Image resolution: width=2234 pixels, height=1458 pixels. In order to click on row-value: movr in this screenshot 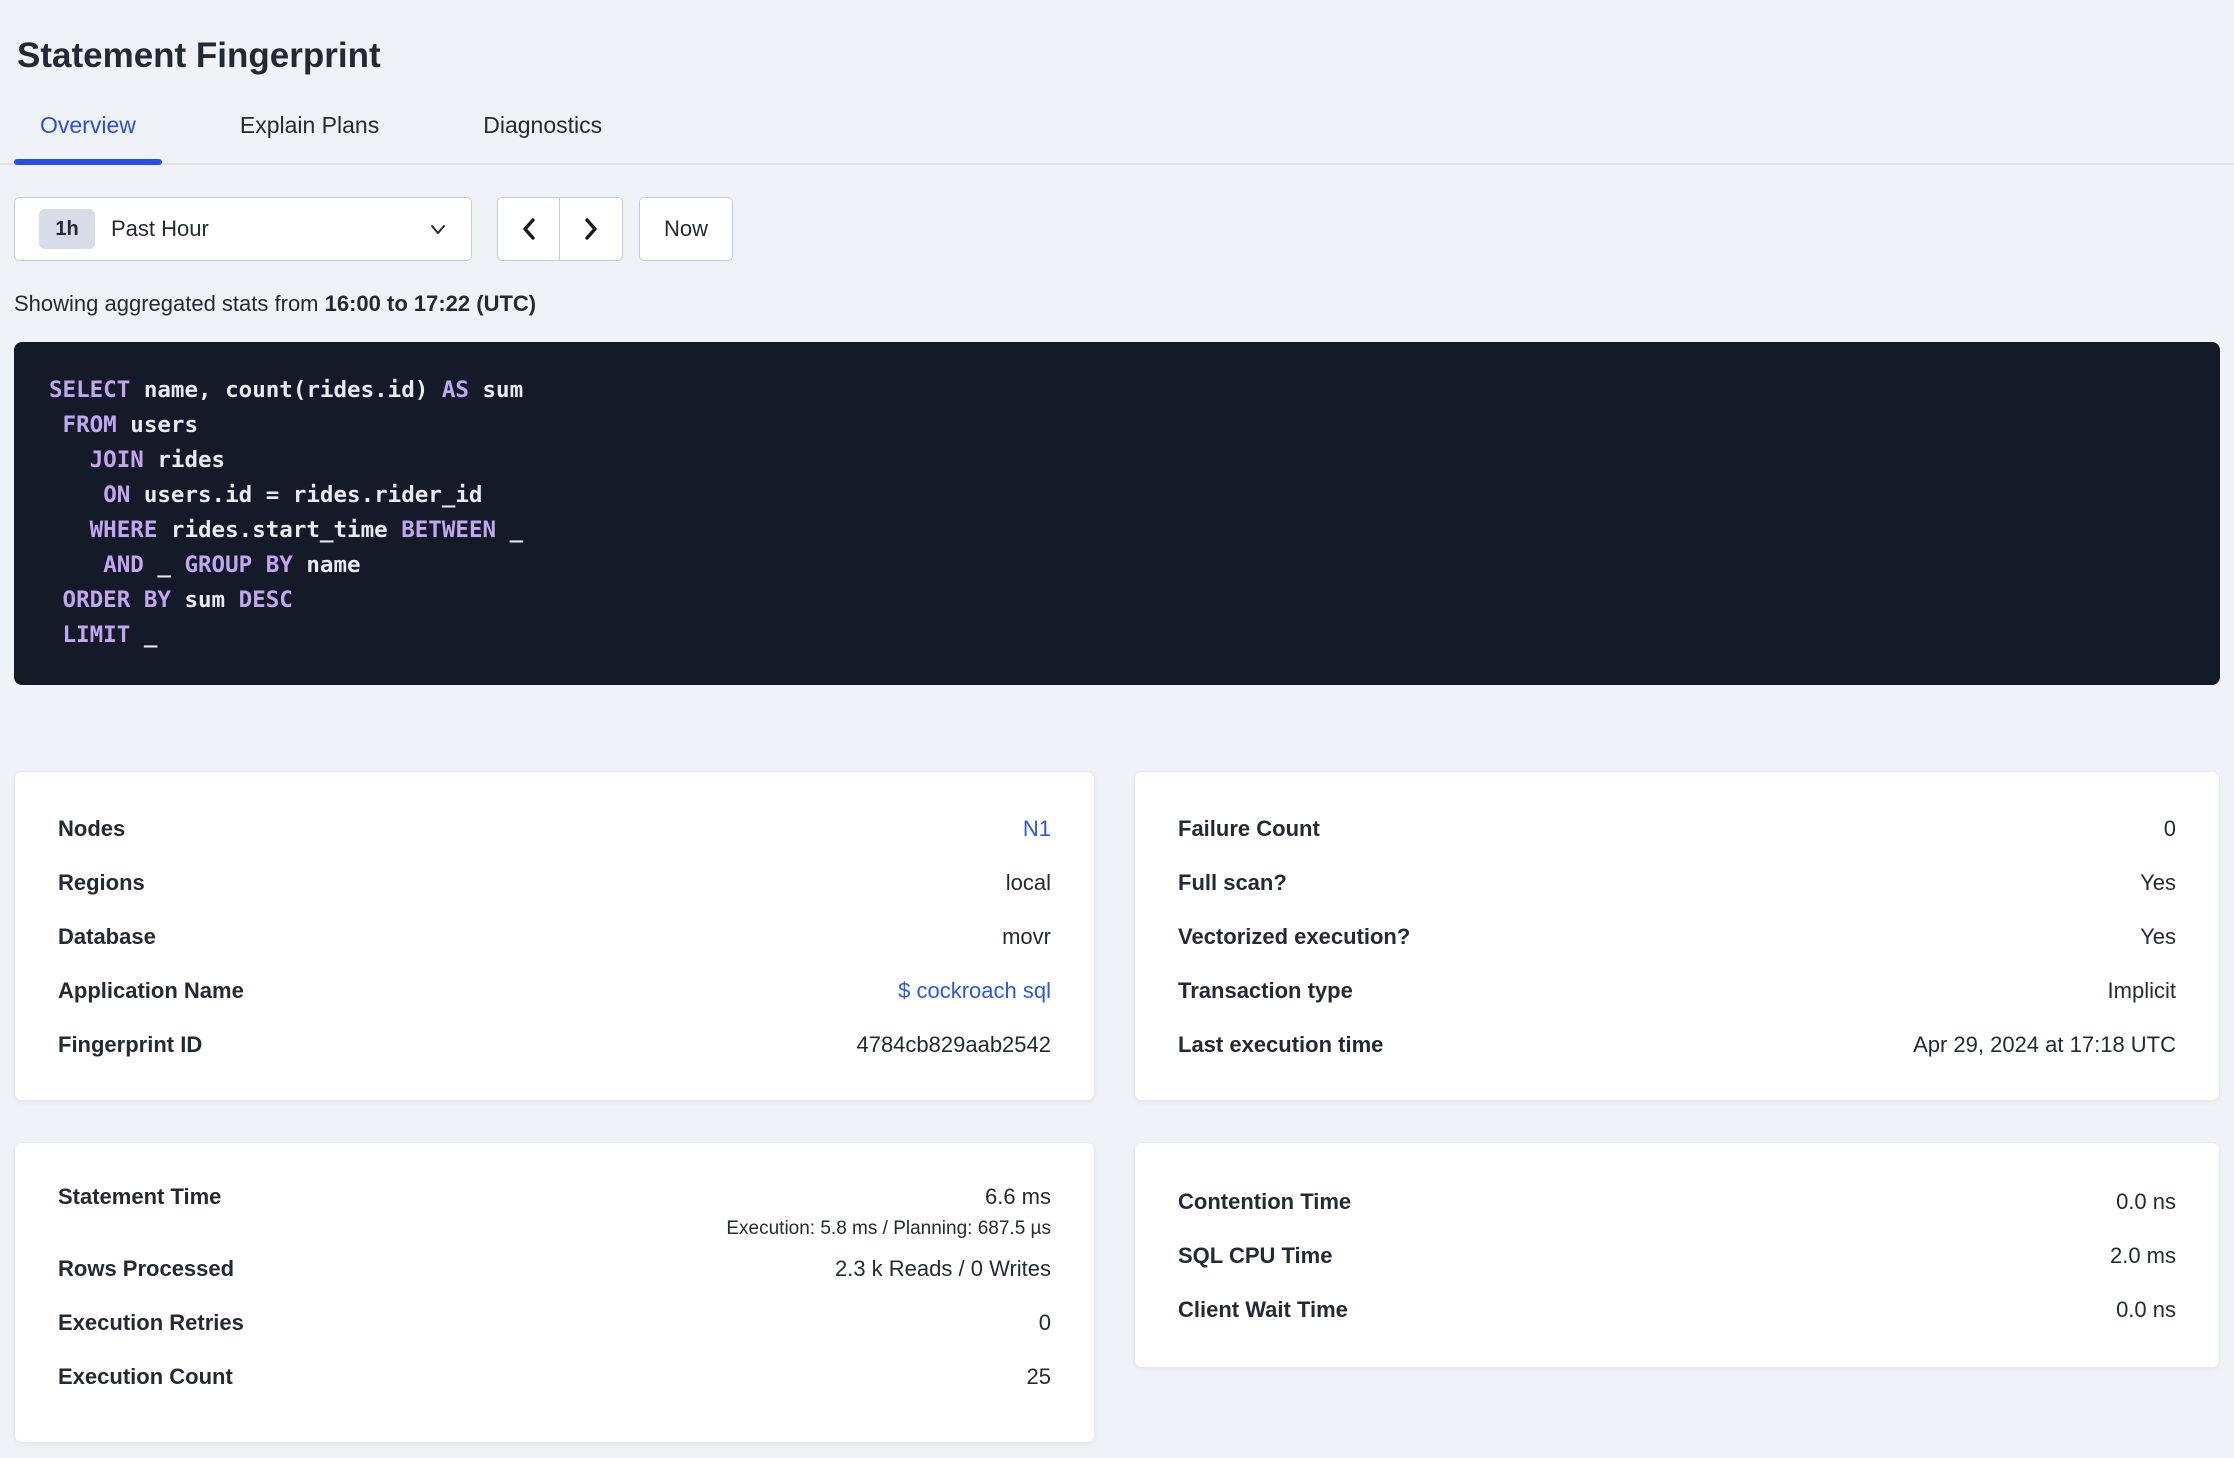, I will do `click(1026, 936)`.